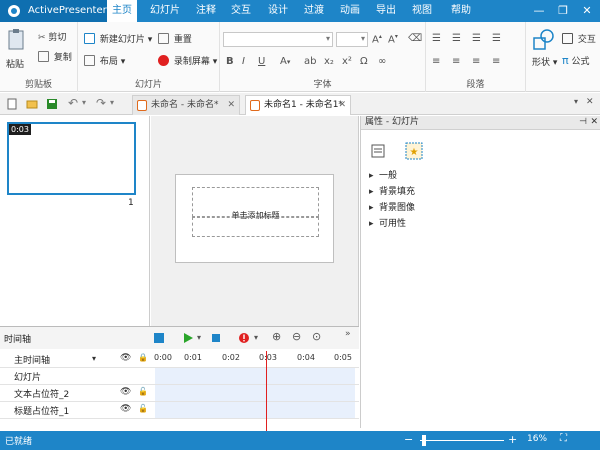 The image size is (600, 450). Describe the element at coordinates (424, 440) in the screenshot. I see `zoom-slider-thumb` at that location.